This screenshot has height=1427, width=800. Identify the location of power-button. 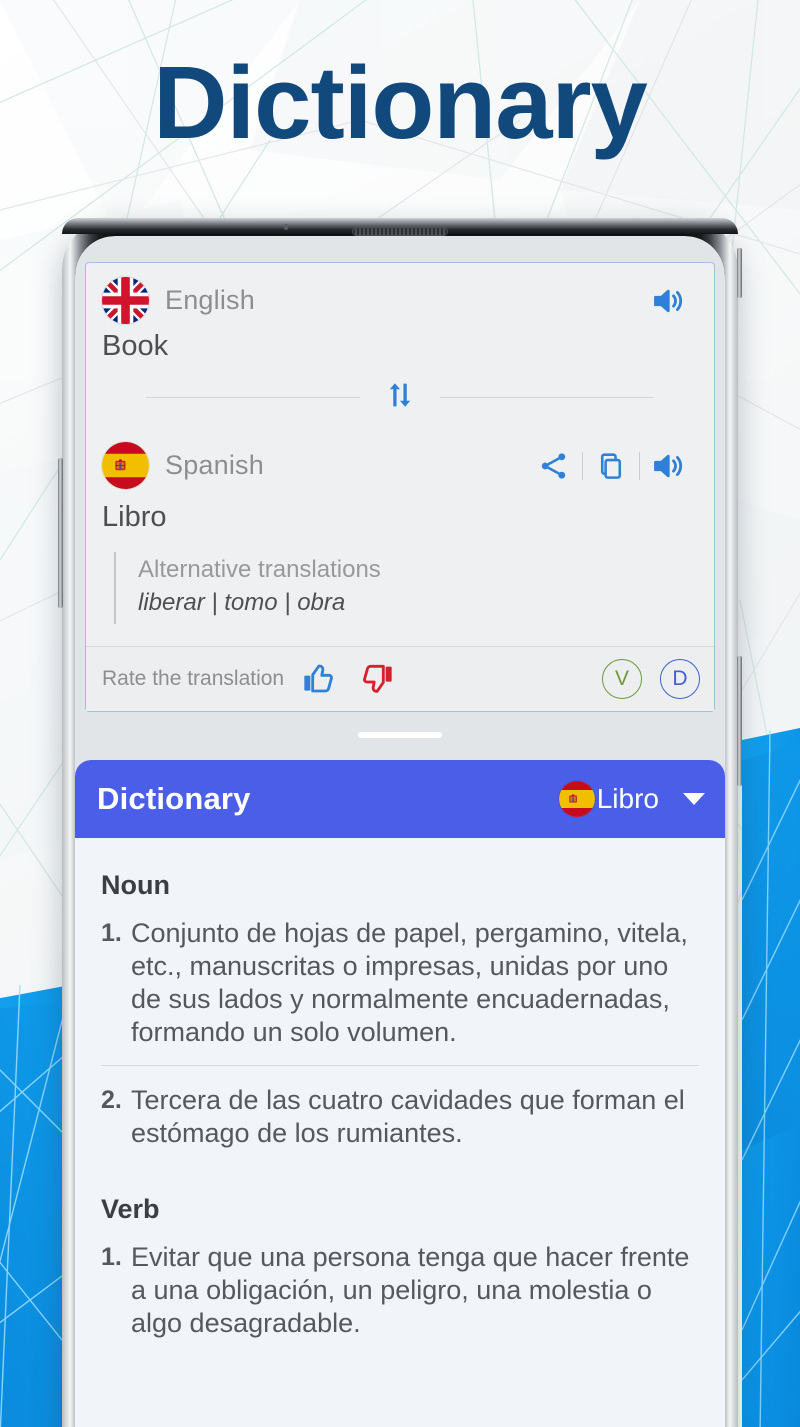
(739, 273).